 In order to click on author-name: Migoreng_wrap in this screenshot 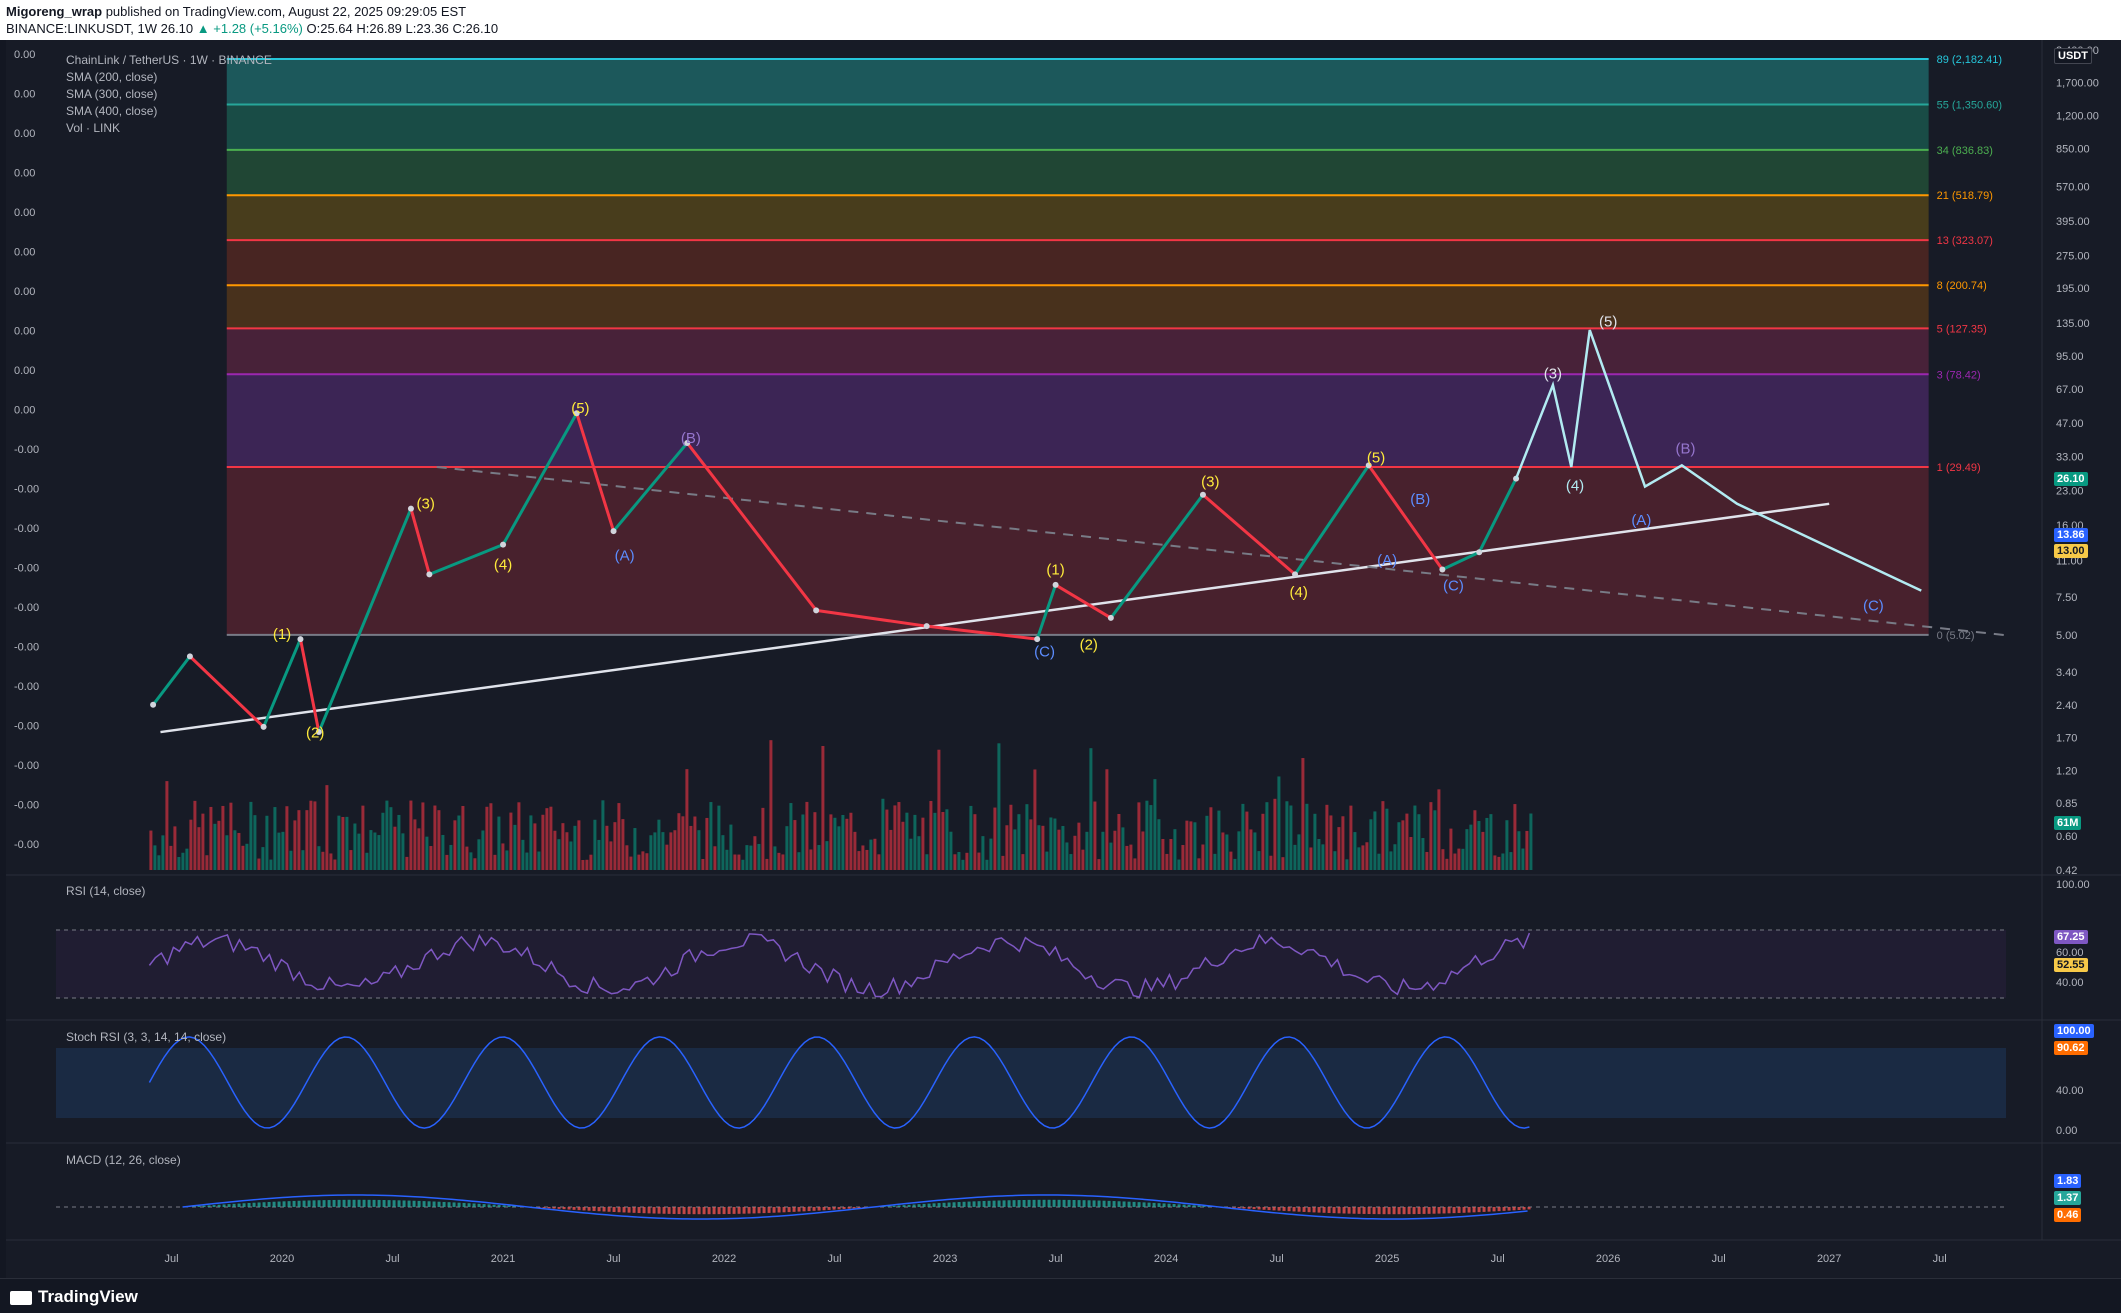, I will do `click(54, 11)`.